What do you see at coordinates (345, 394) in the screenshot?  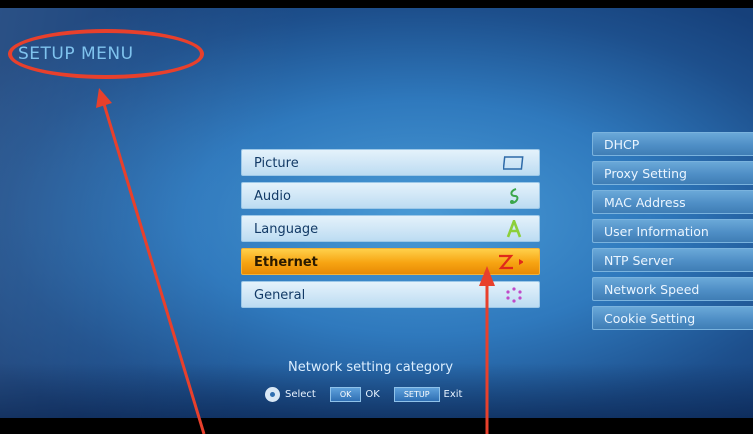 I see `ok-key-badge: OK` at bounding box center [345, 394].